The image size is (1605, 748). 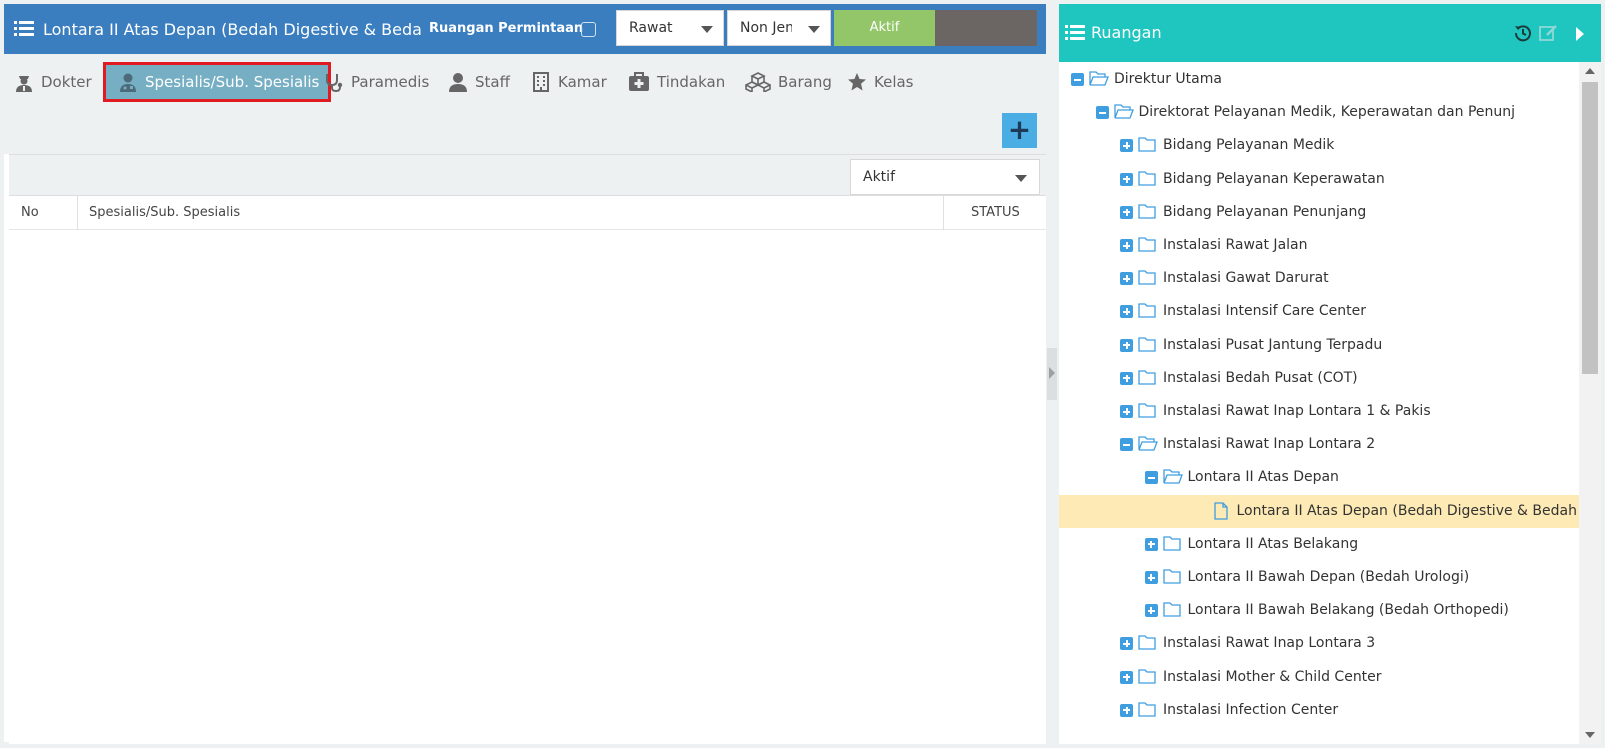 What do you see at coordinates (1330, 33) in the screenshot?
I see `ruangan-header: Ruangan` at bounding box center [1330, 33].